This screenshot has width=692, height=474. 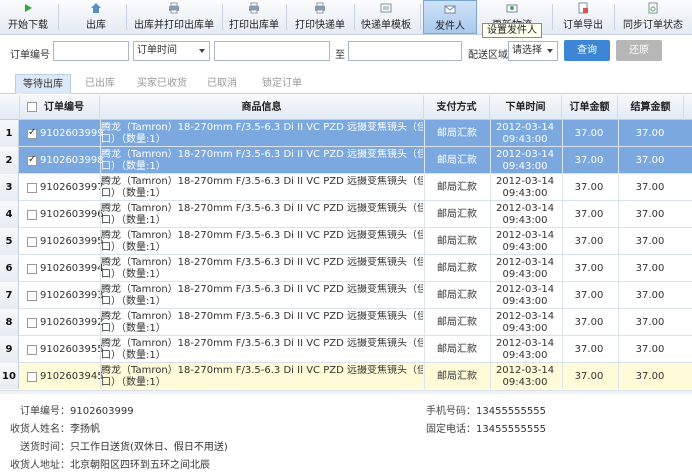 What do you see at coordinates (9, 349) in the screenshot?
I see `row-number: 9` at bounding box center [9, 349].